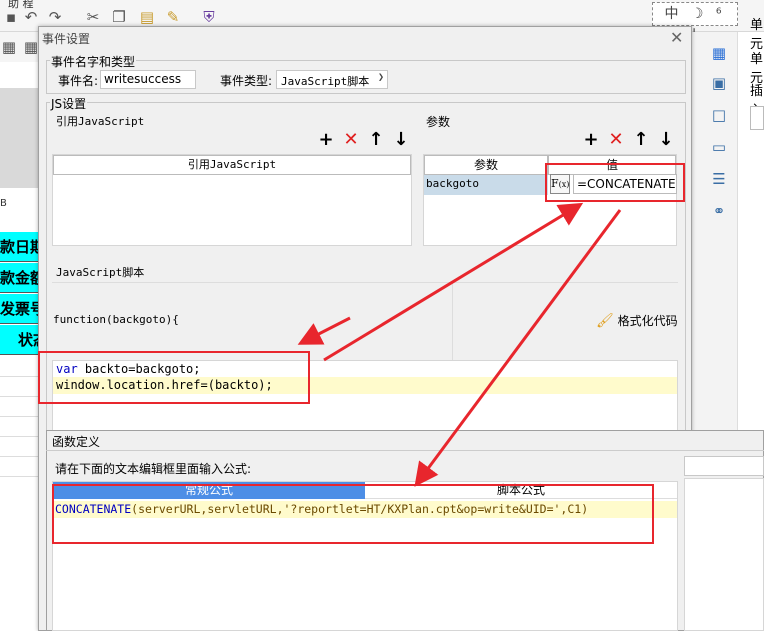 The height and width of the screenshot is (631, 764). I want to click on arrow-to-formula, so click(518, 348).